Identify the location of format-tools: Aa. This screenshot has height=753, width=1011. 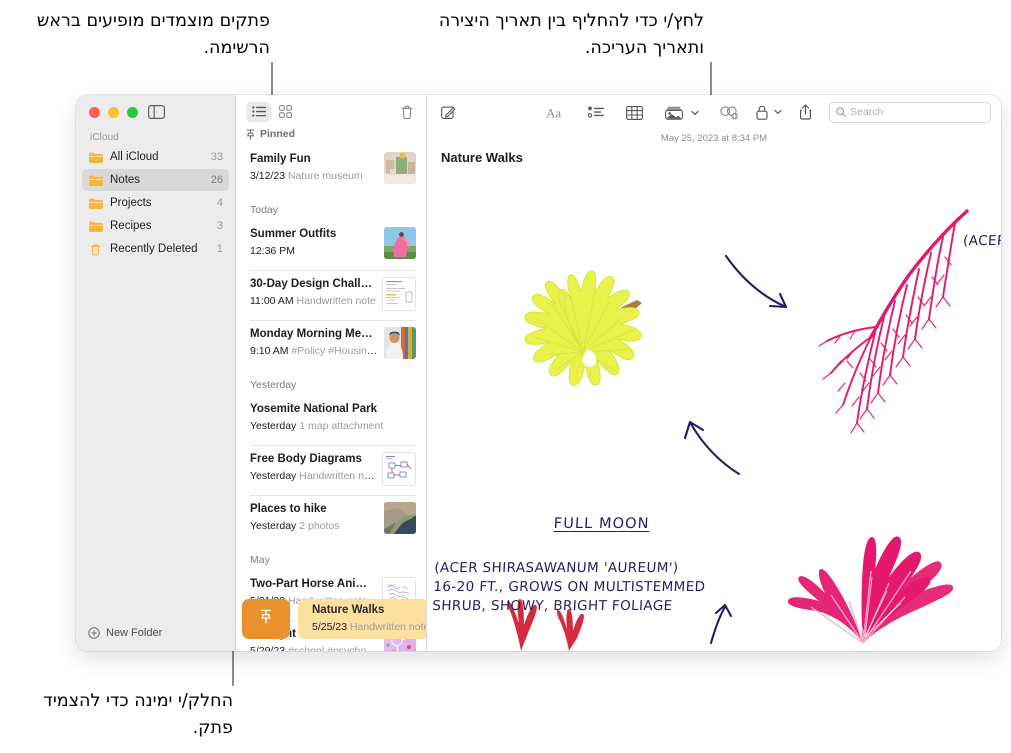
(622, 113).